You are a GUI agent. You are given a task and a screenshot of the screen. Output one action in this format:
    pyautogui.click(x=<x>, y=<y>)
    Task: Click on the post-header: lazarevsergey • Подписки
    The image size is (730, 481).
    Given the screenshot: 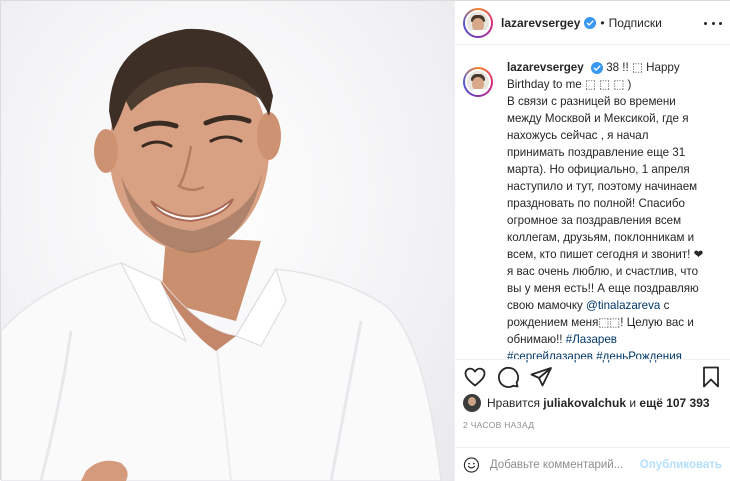 What is the action you would take?
    pyautogui.click(x=592, y=23)
    